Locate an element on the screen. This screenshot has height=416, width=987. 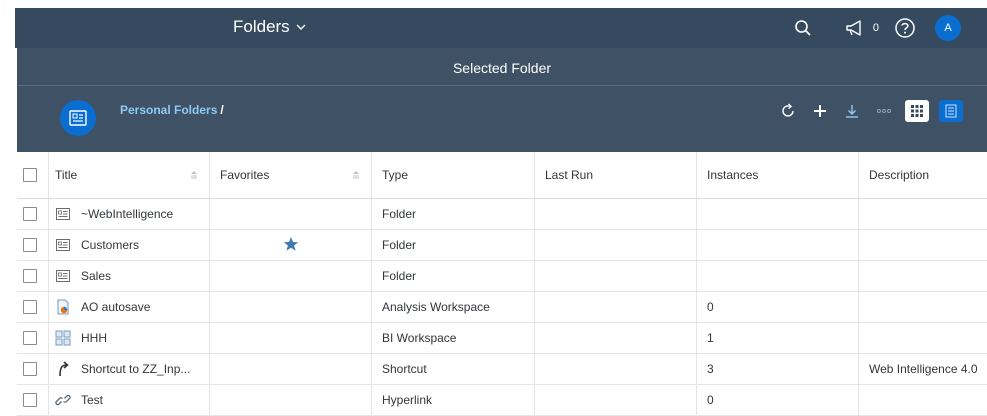
download-icon is located at coordinates (852, 111).